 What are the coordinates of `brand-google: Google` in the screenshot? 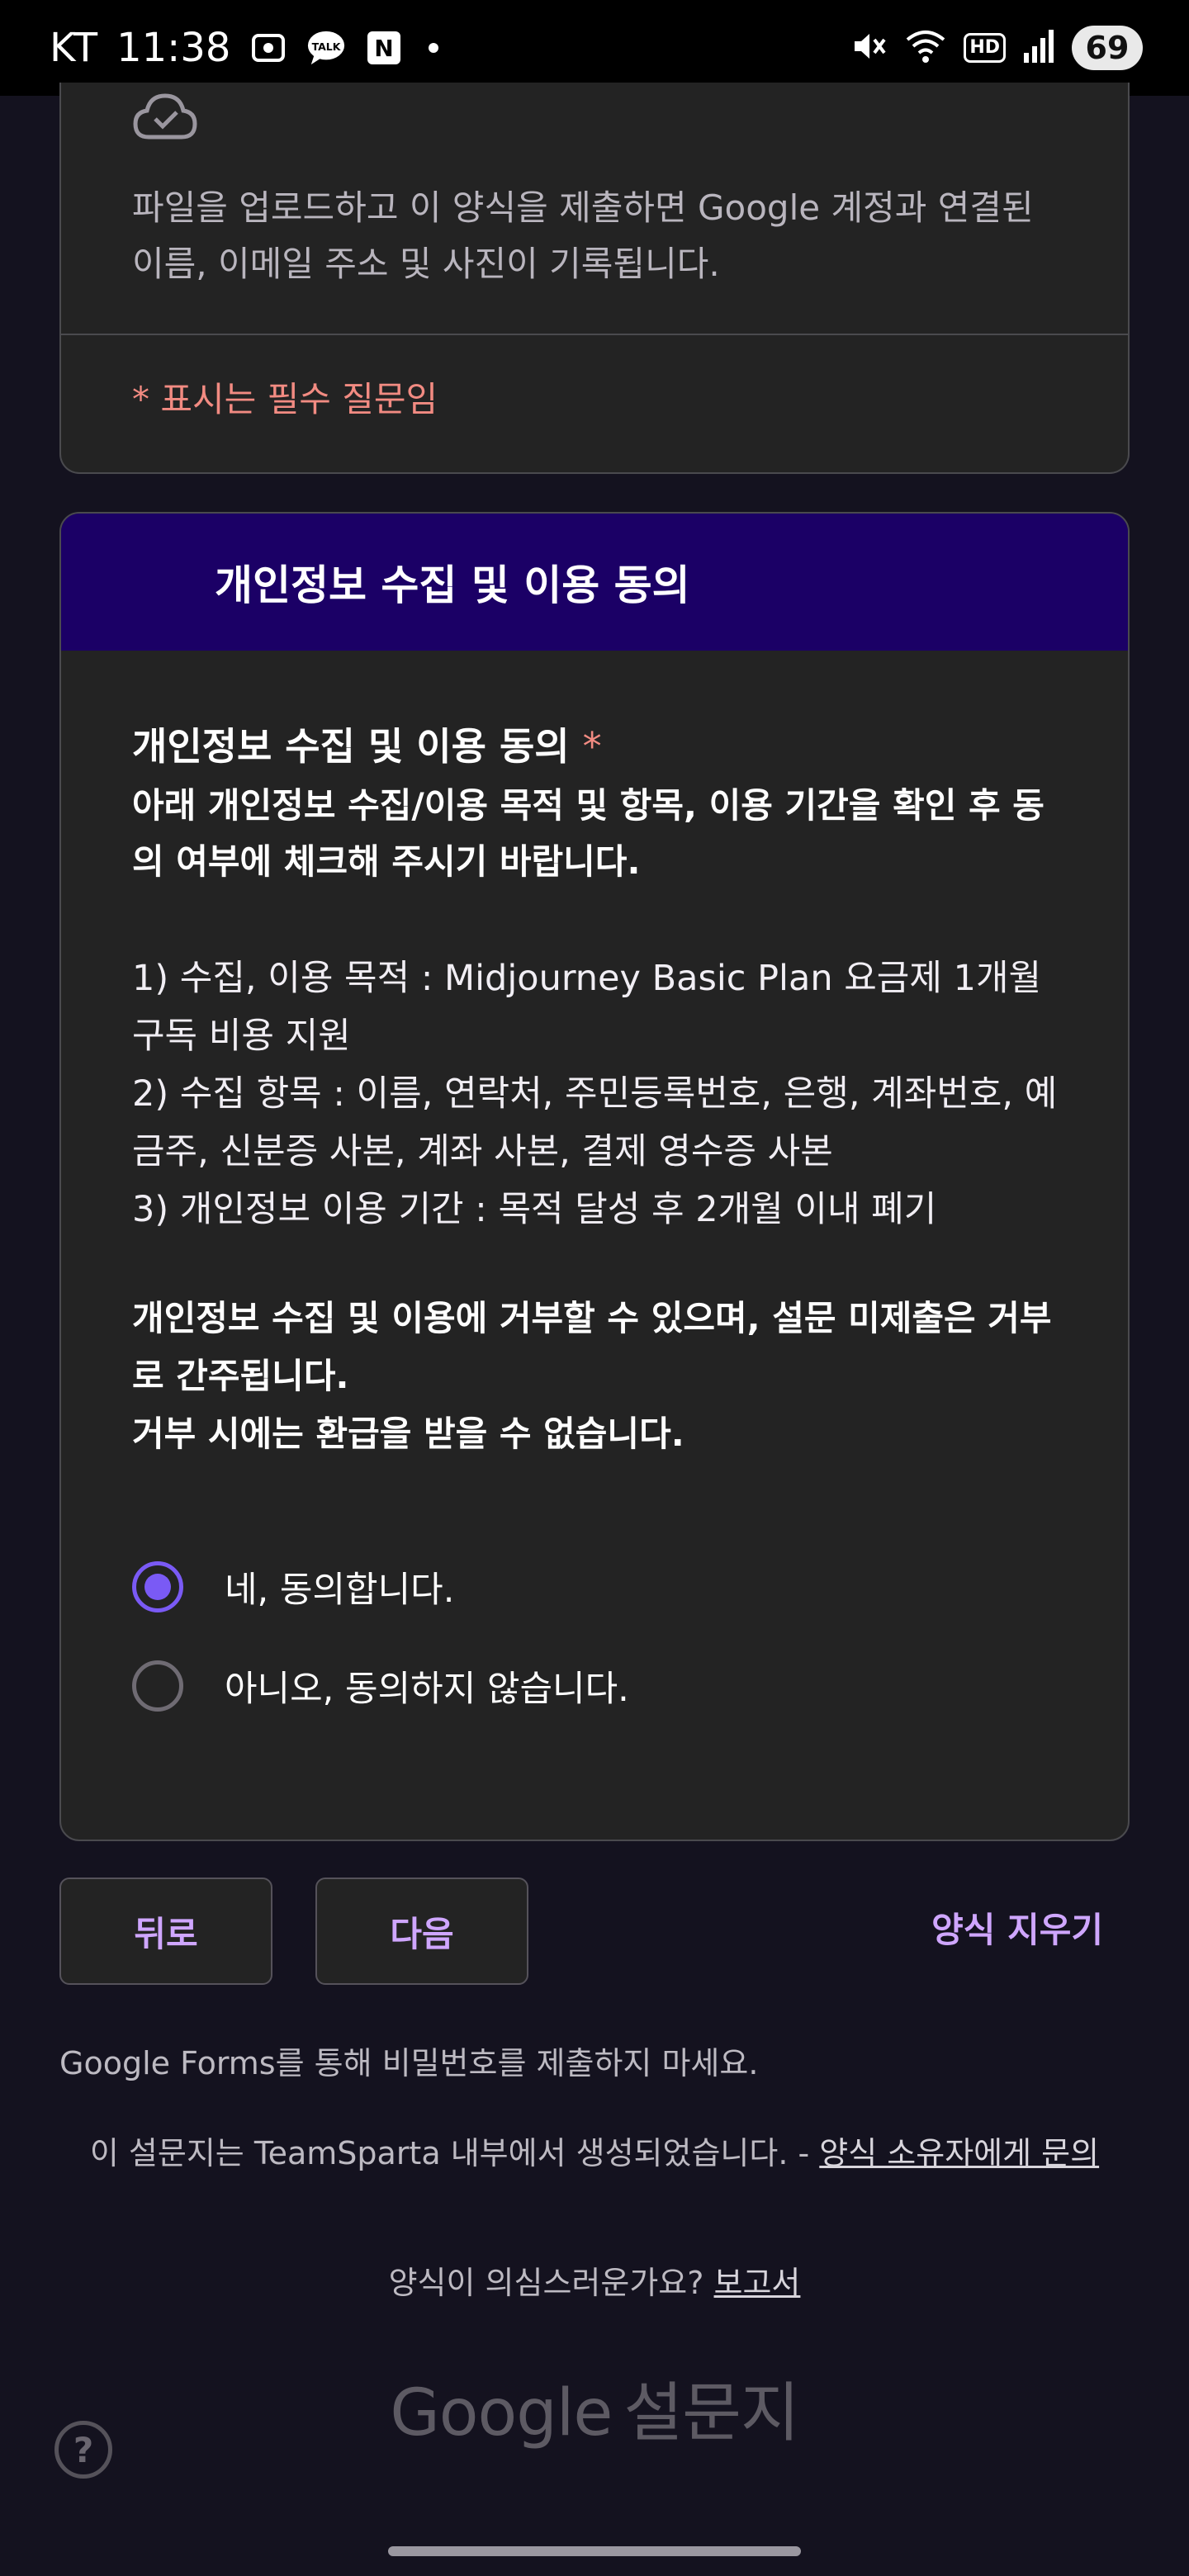 It's located at (501, 2413).